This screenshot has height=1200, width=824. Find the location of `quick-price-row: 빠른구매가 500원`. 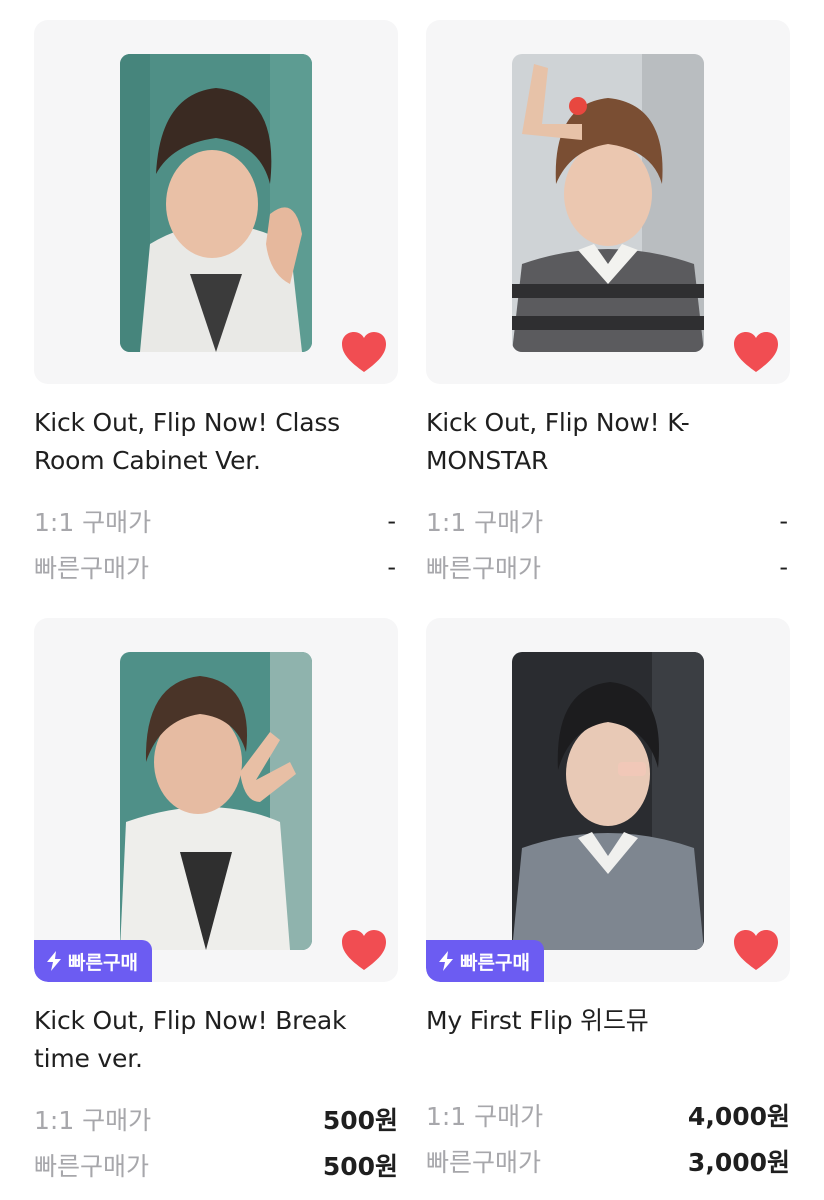

quick-price-row: 빠른구매가 500원 is located at coordinates (216, 1165).